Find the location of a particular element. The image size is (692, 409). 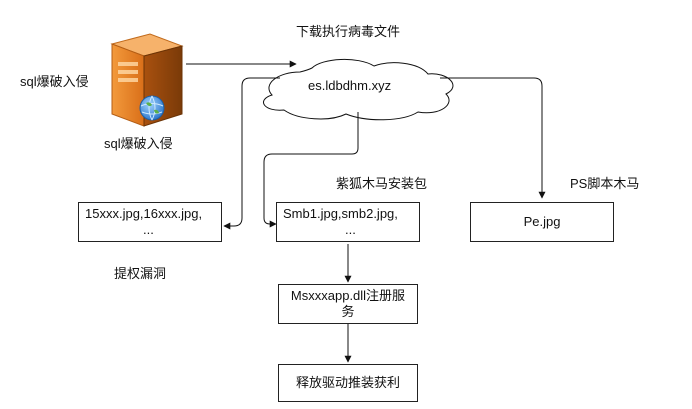

driver-install-box: 释放驱动推装获利 is located at coordinates (348, 383).